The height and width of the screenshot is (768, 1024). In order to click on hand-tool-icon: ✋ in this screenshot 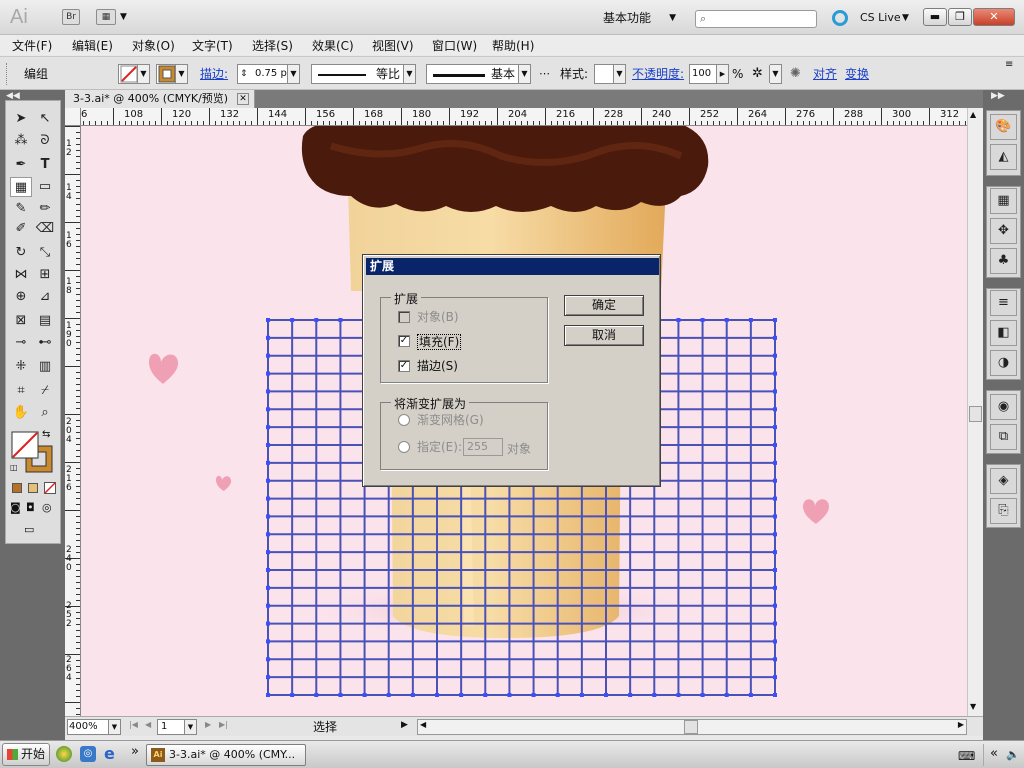, I will do `click(21, 413)`.